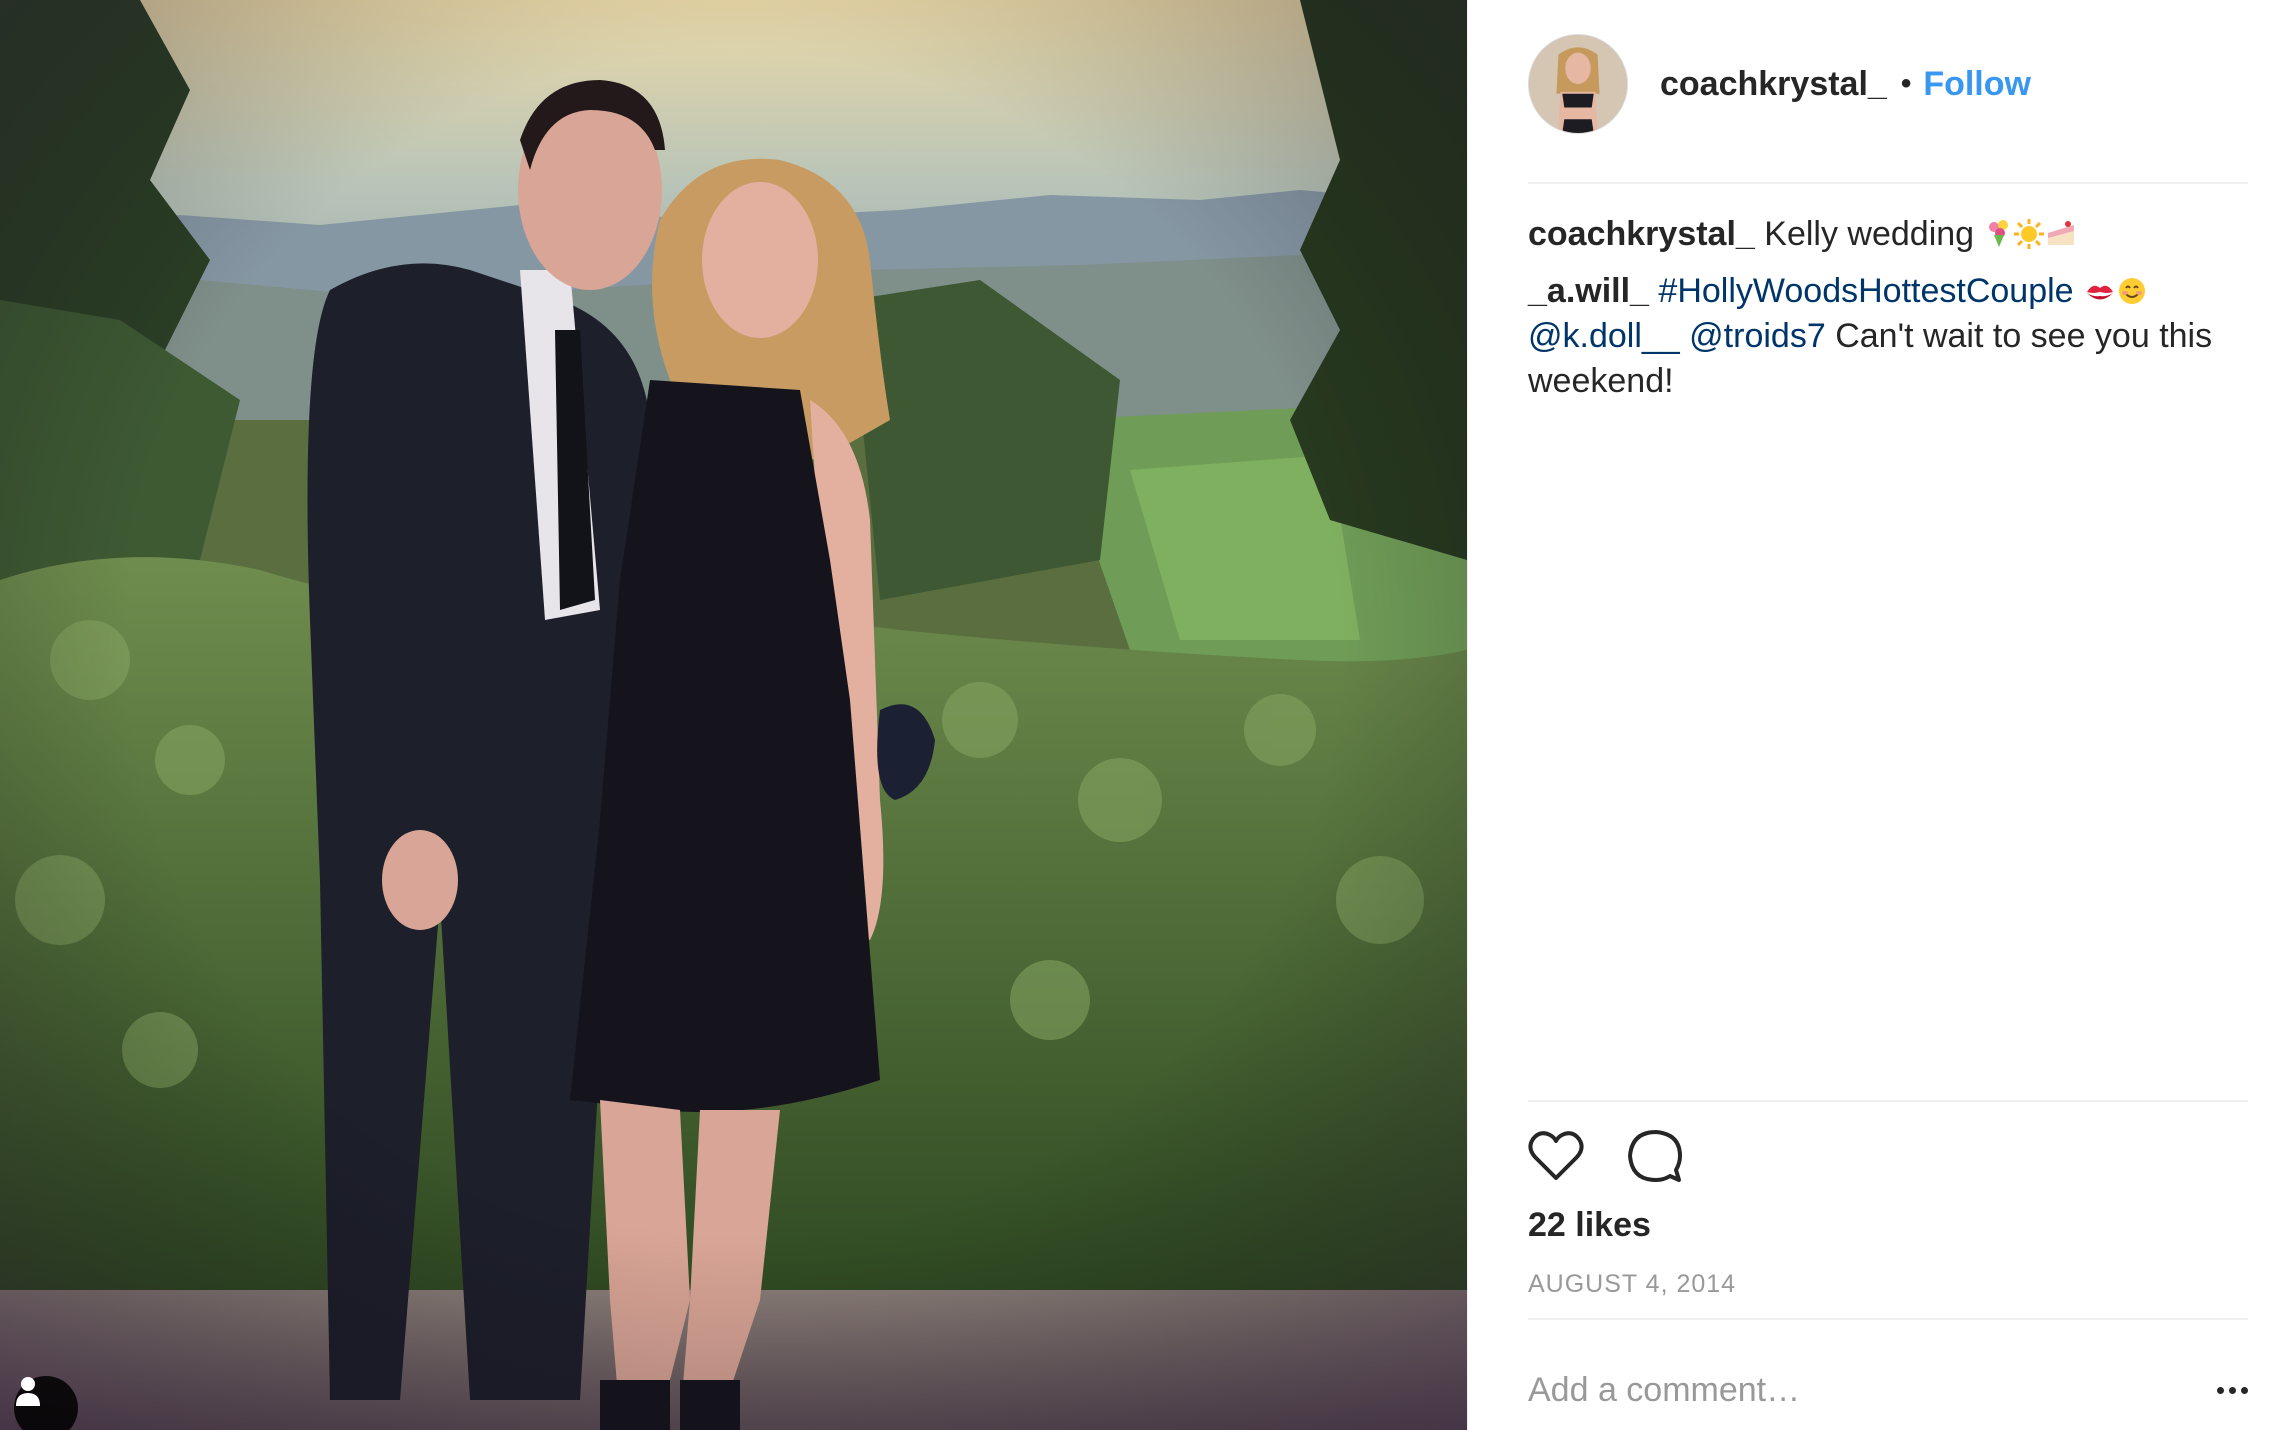 The width and height of the screenshot is (2294, 1430). I want to click on cake-emoji-icon, so click(2060, 233).